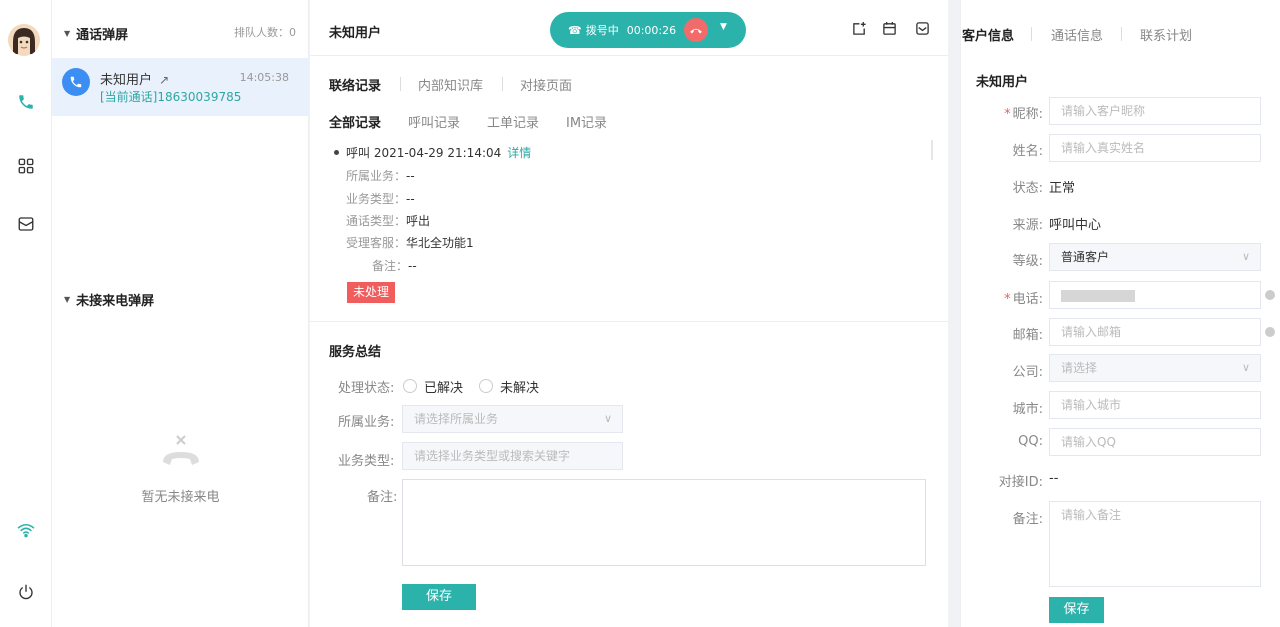 The height and width of the screenshot is (627, 1280). What do you see at coordinates (1155, 544) in the screenshot?
I see `remark-textarea: 请输入备注` at bounding box center [1155, 544].